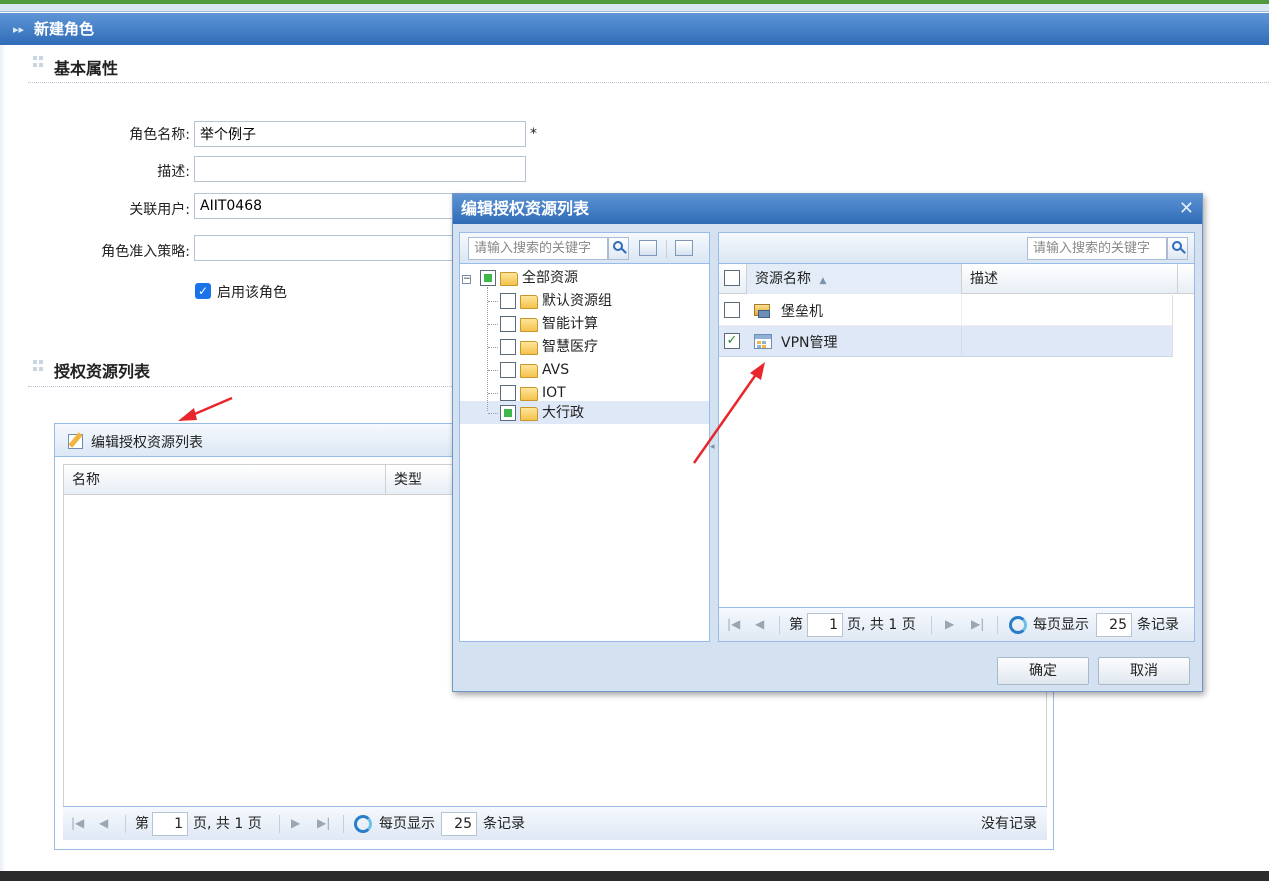 The image size is (1269, 881). I want to click on ok-button: 确定, so click(1043, 671).